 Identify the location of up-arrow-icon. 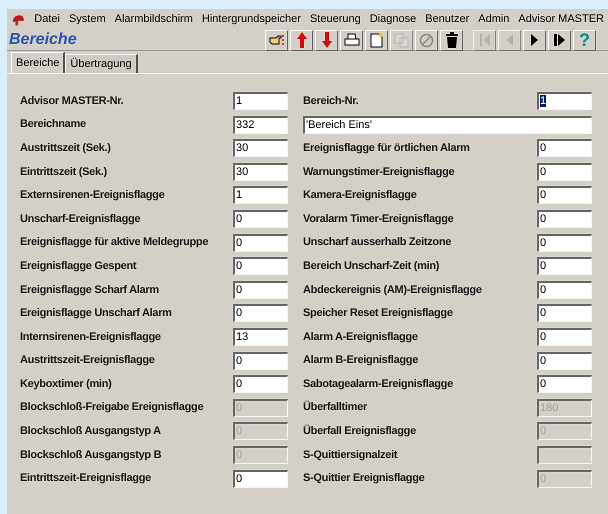
(301, 40).